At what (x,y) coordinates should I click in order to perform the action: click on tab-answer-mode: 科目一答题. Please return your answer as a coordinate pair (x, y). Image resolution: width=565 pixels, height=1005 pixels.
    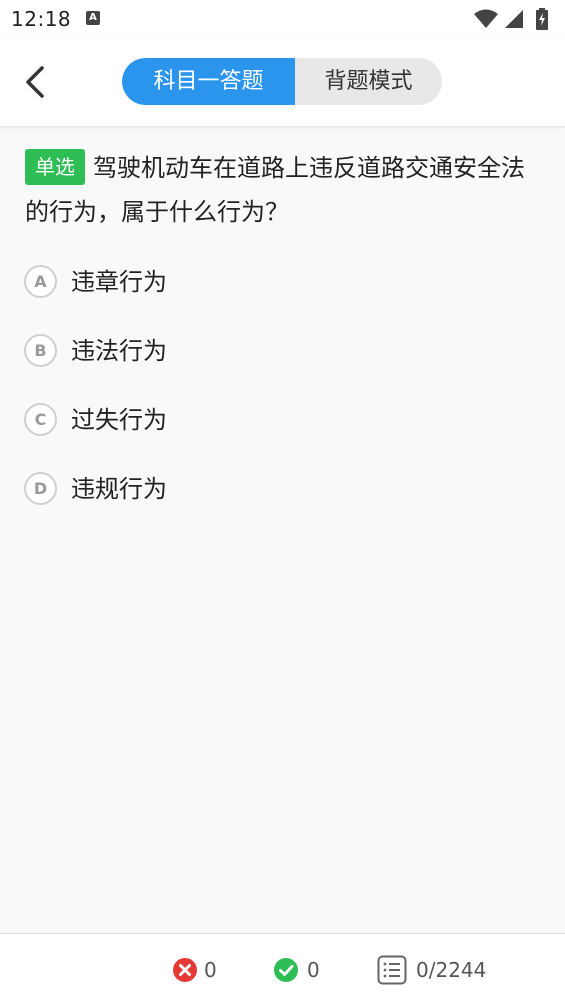
    Looking at the image, I should click on (208, 81).